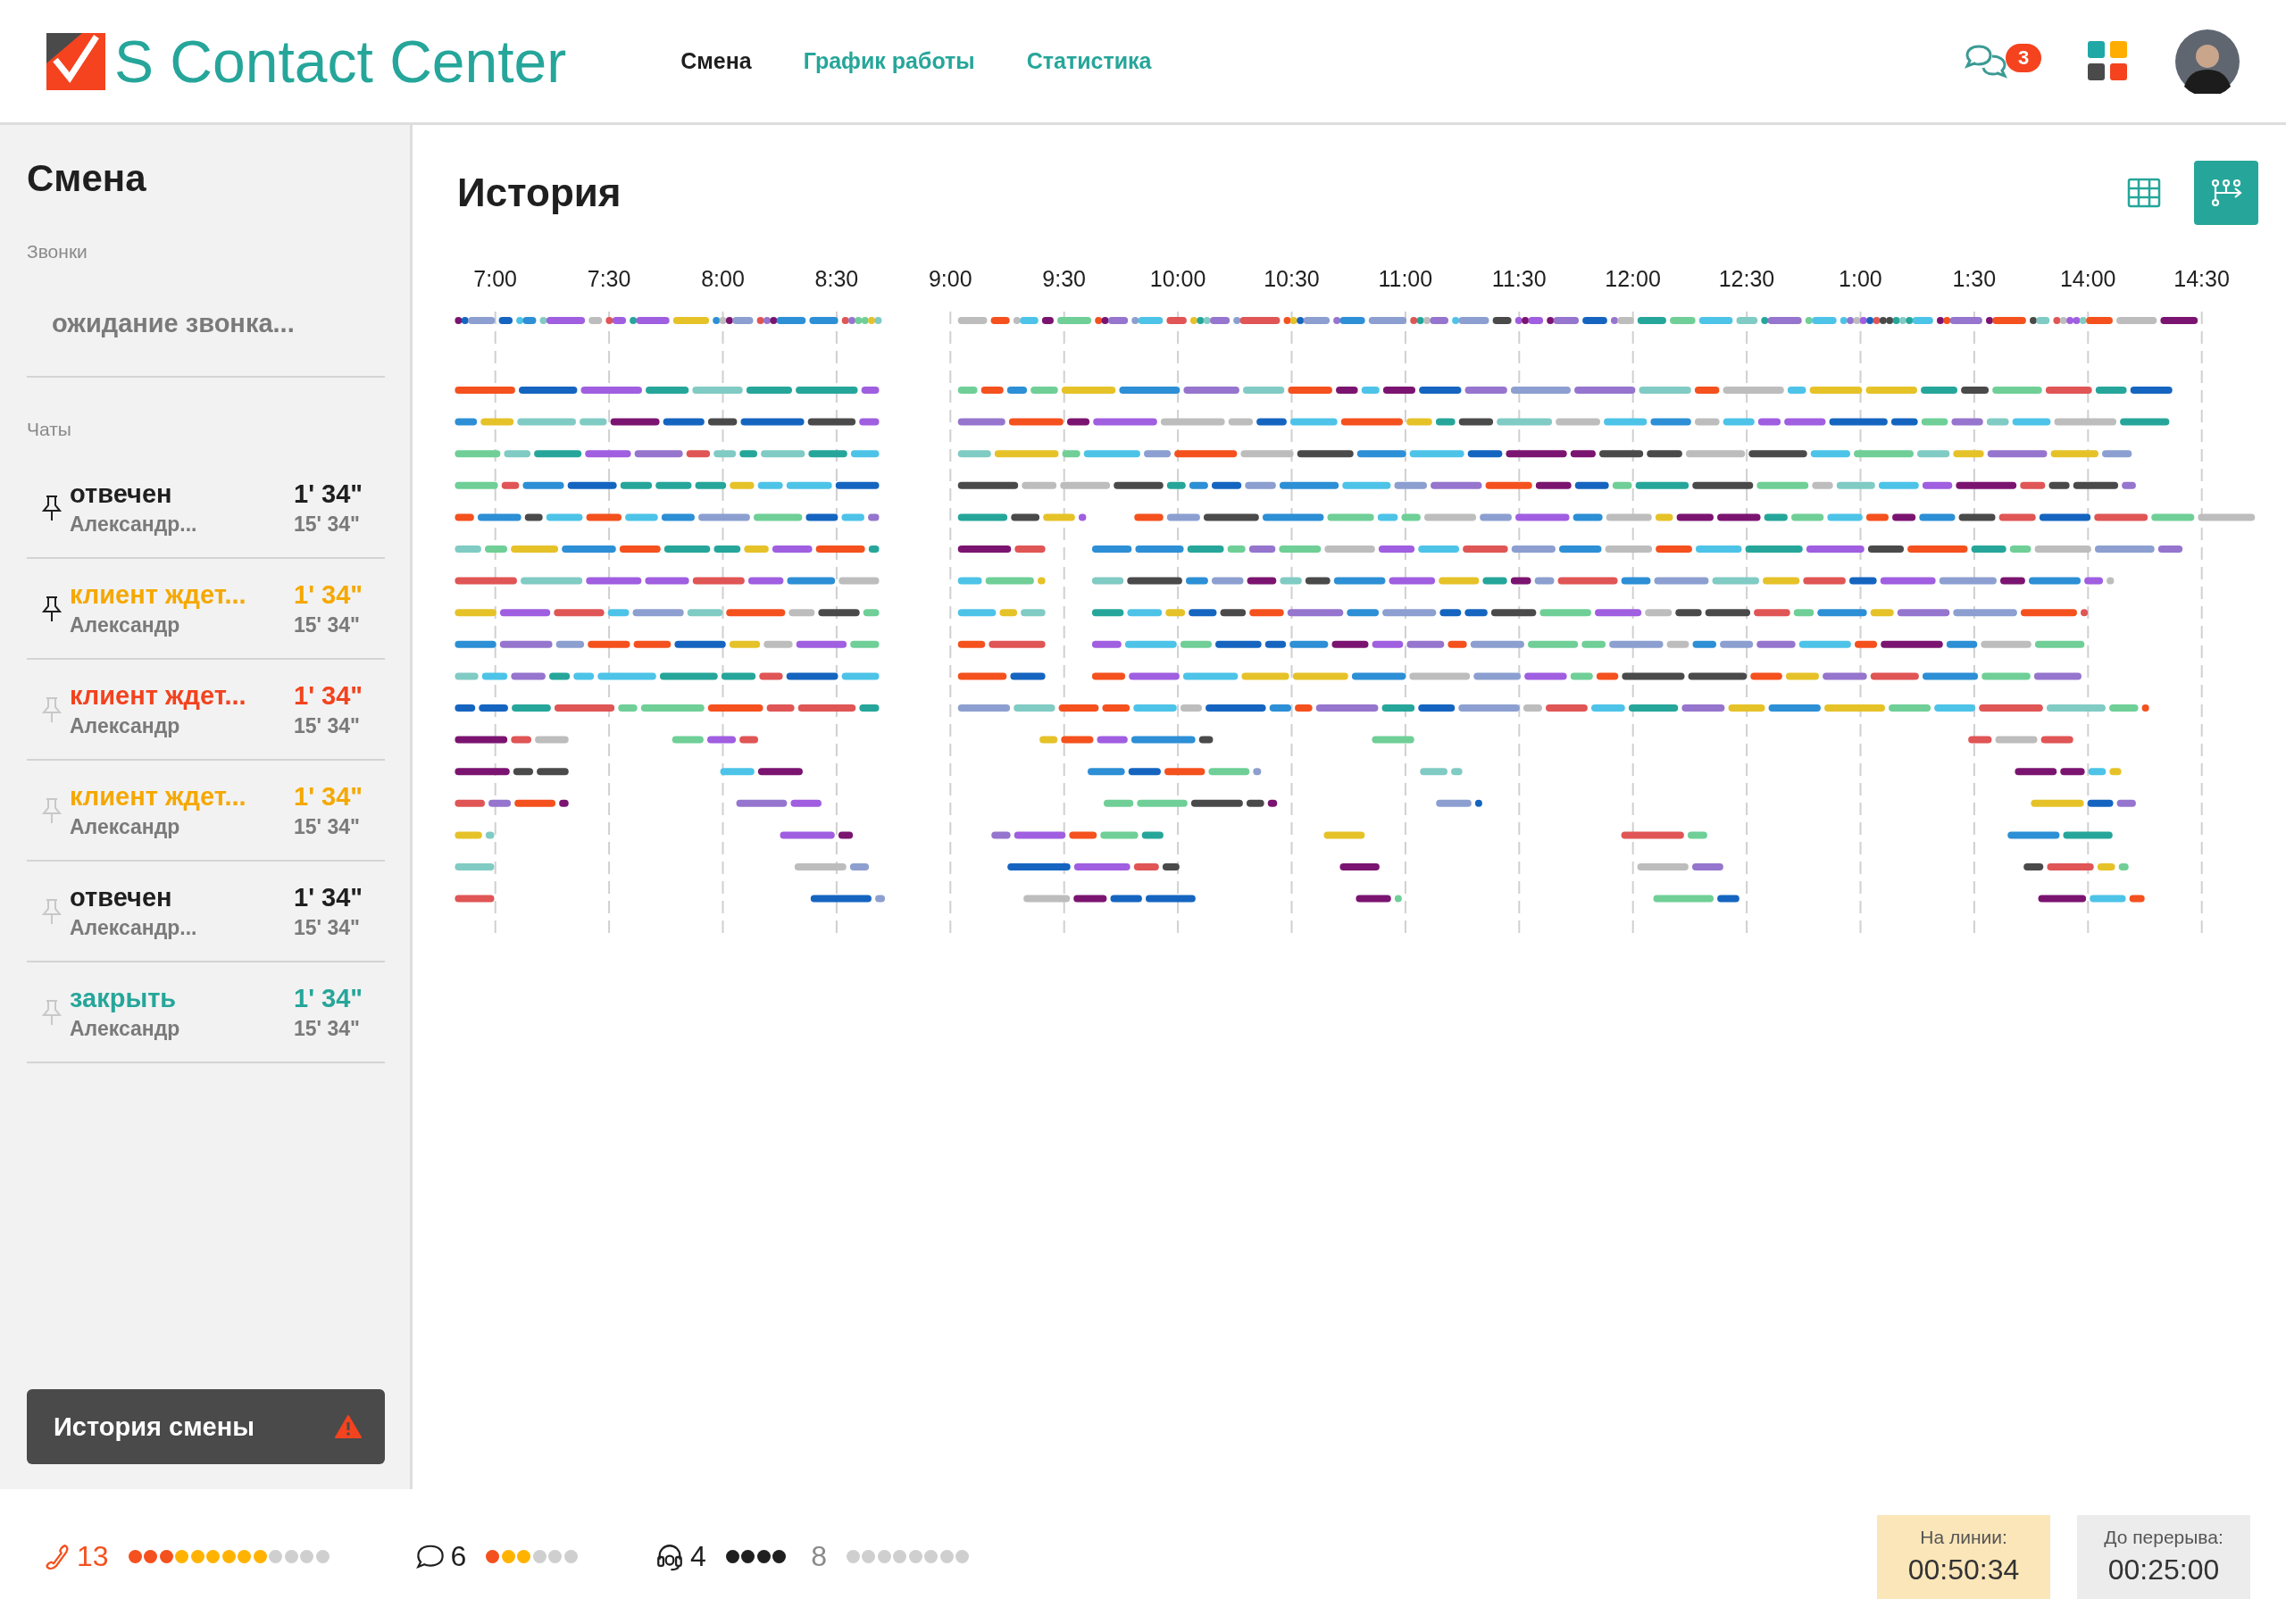  What do you see at coordinates (1292, 279) in the screenshot?
I see `time-tick: 10:30` at bounding box center [1292, 279].